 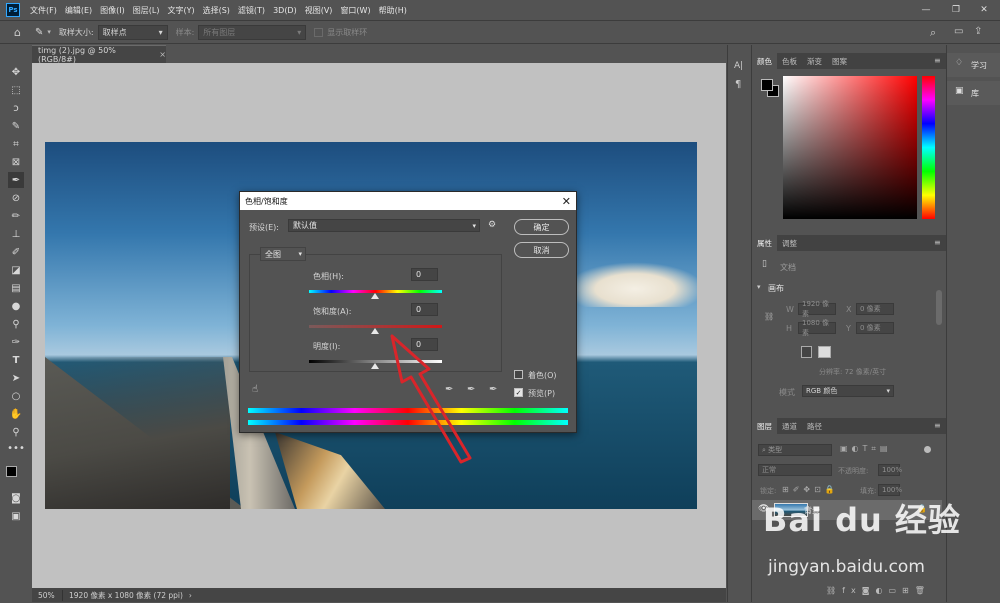 I want to click on hue-slider, so click(x=928, y=147).